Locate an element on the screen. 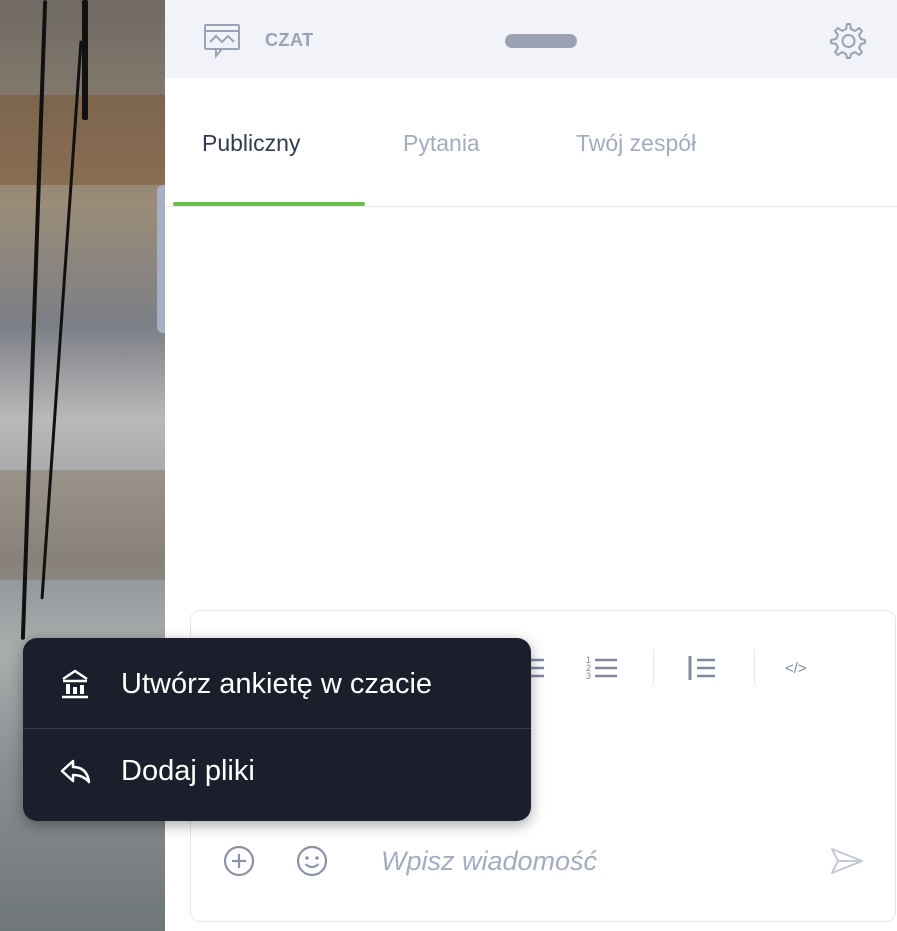 This screenshot has width=897, height=931. code-icon: </> is located at coordinates (800, 668).